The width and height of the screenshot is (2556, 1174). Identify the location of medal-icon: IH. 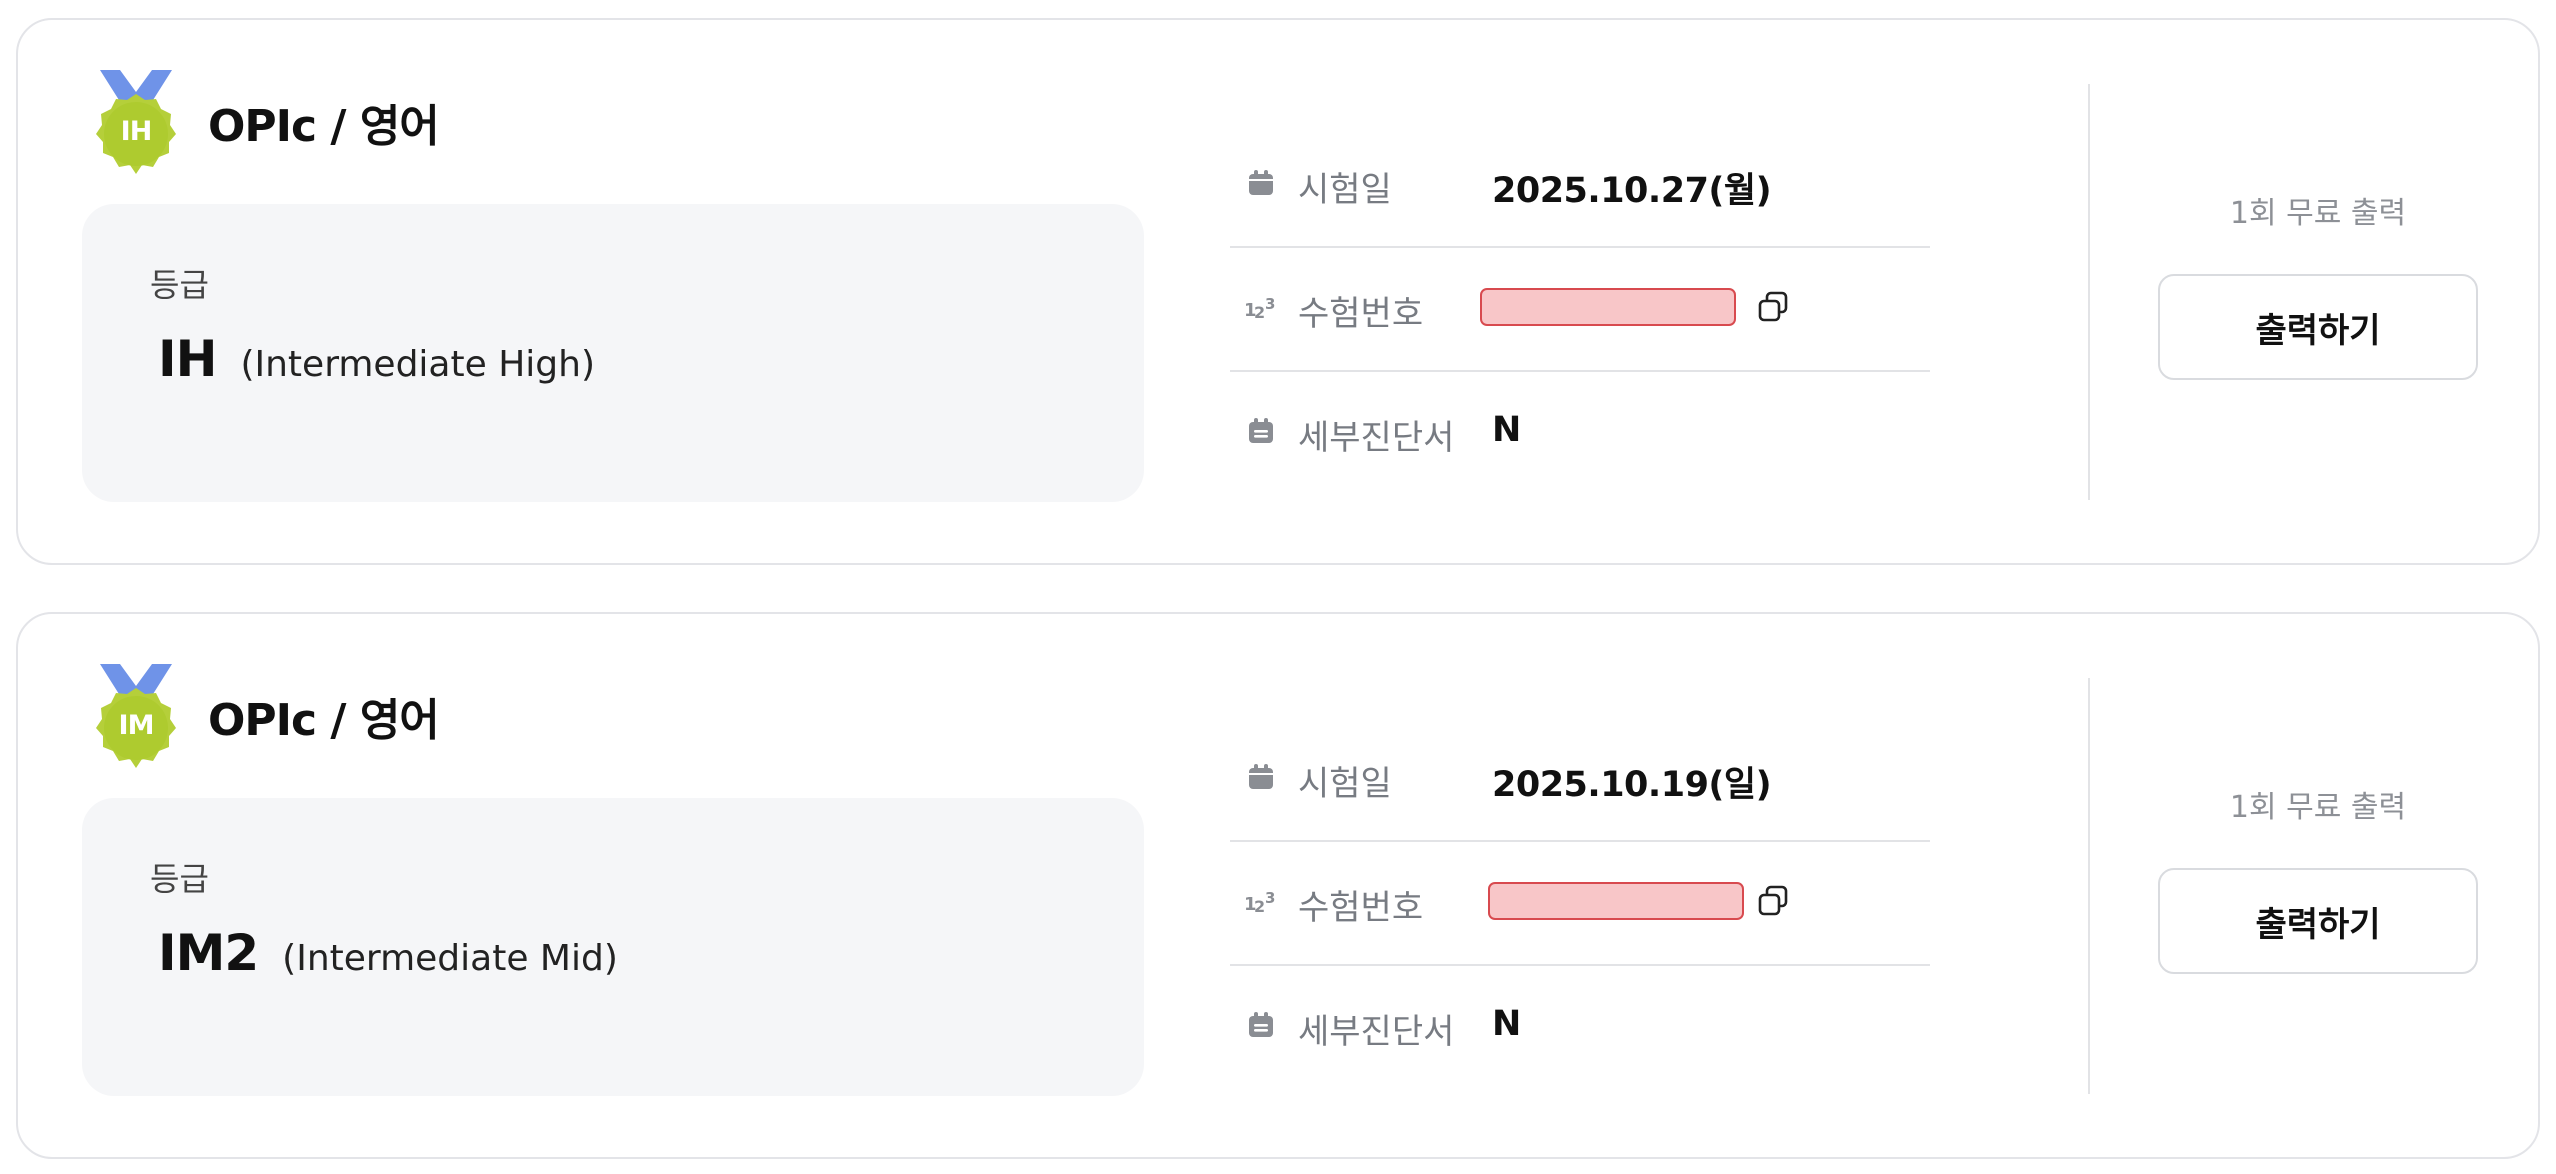
(136, 127).